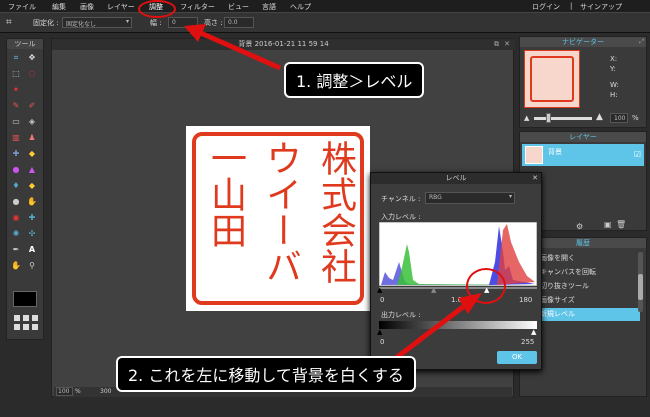  I want to click on move-icon: ✥, so click(32, 58).